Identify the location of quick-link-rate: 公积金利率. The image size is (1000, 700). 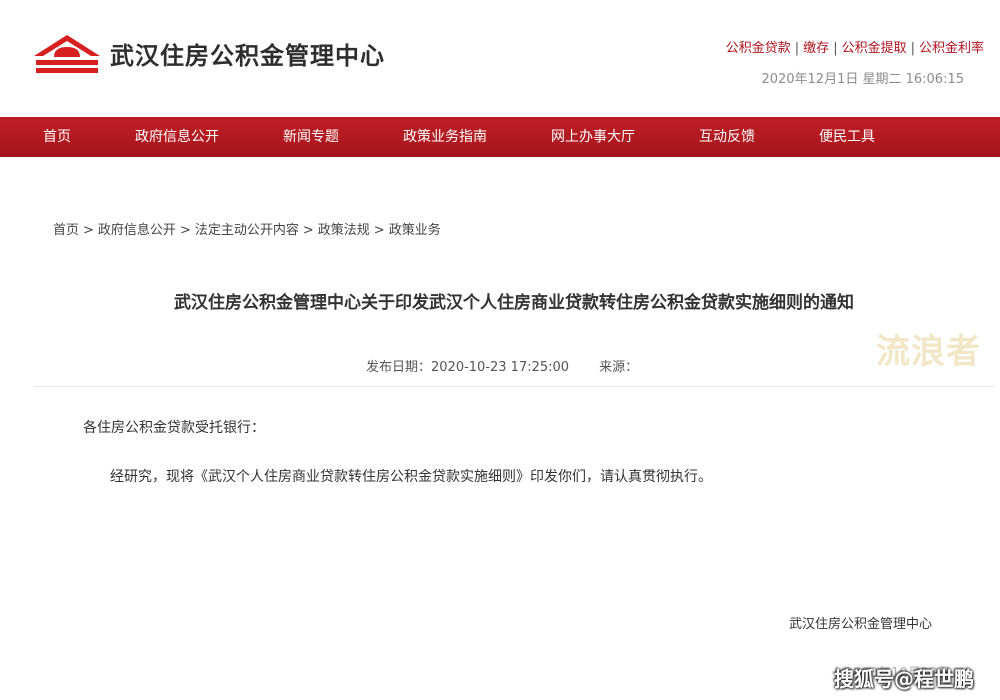
(951, 48).